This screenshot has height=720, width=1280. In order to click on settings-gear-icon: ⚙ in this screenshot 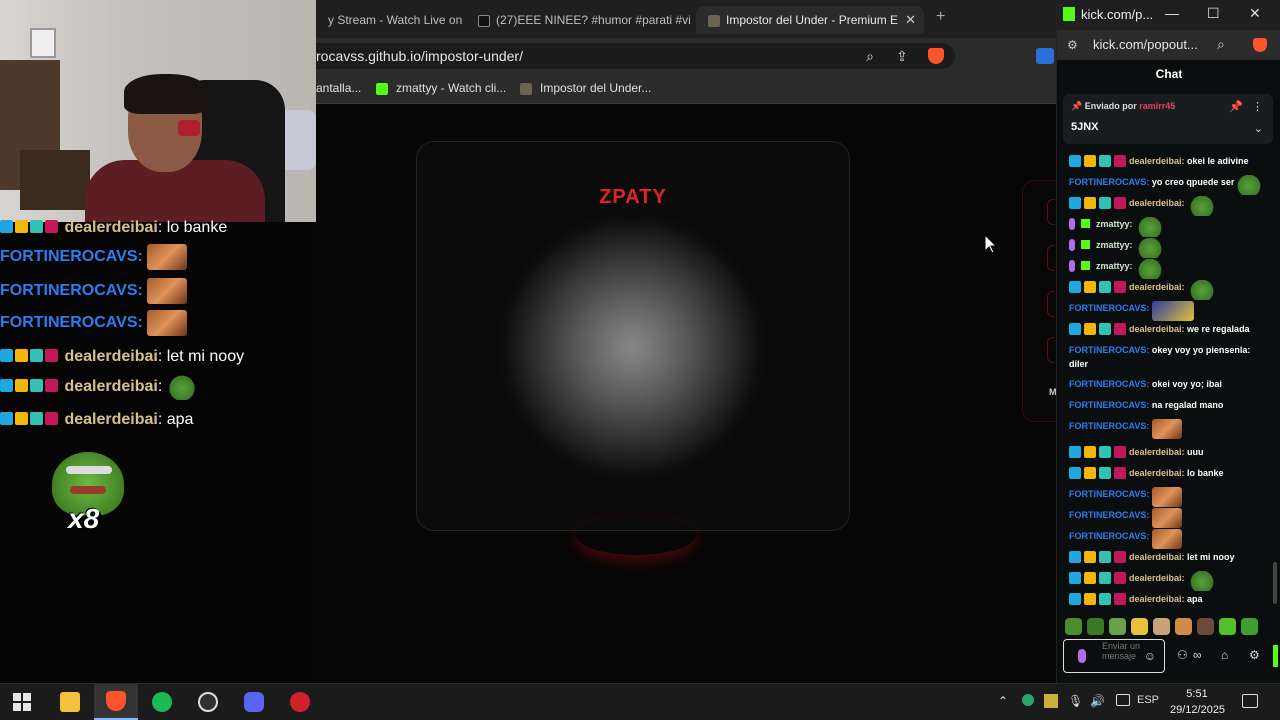, I will do `click(1254, 655)`.